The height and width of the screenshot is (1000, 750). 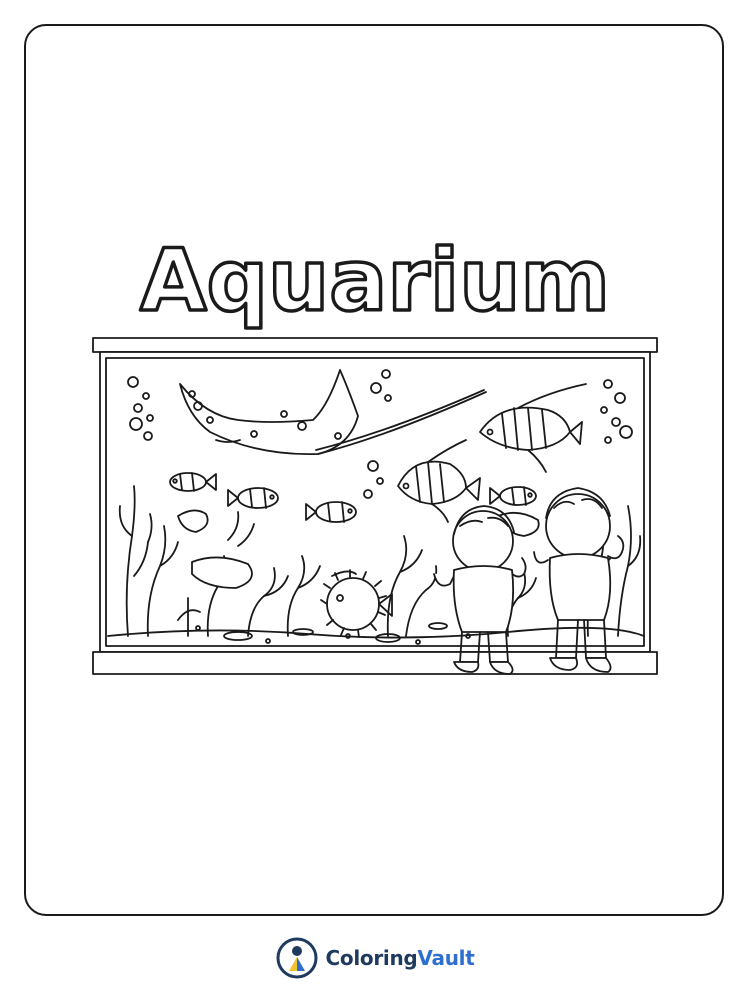 I want to click on page-title: Aquarium, so click(x=375, y=282).